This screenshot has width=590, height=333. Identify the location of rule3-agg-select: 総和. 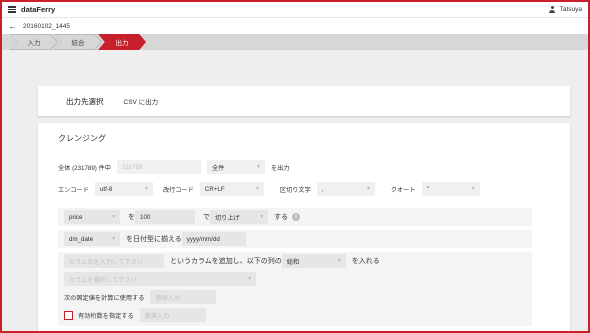
(313, 261).